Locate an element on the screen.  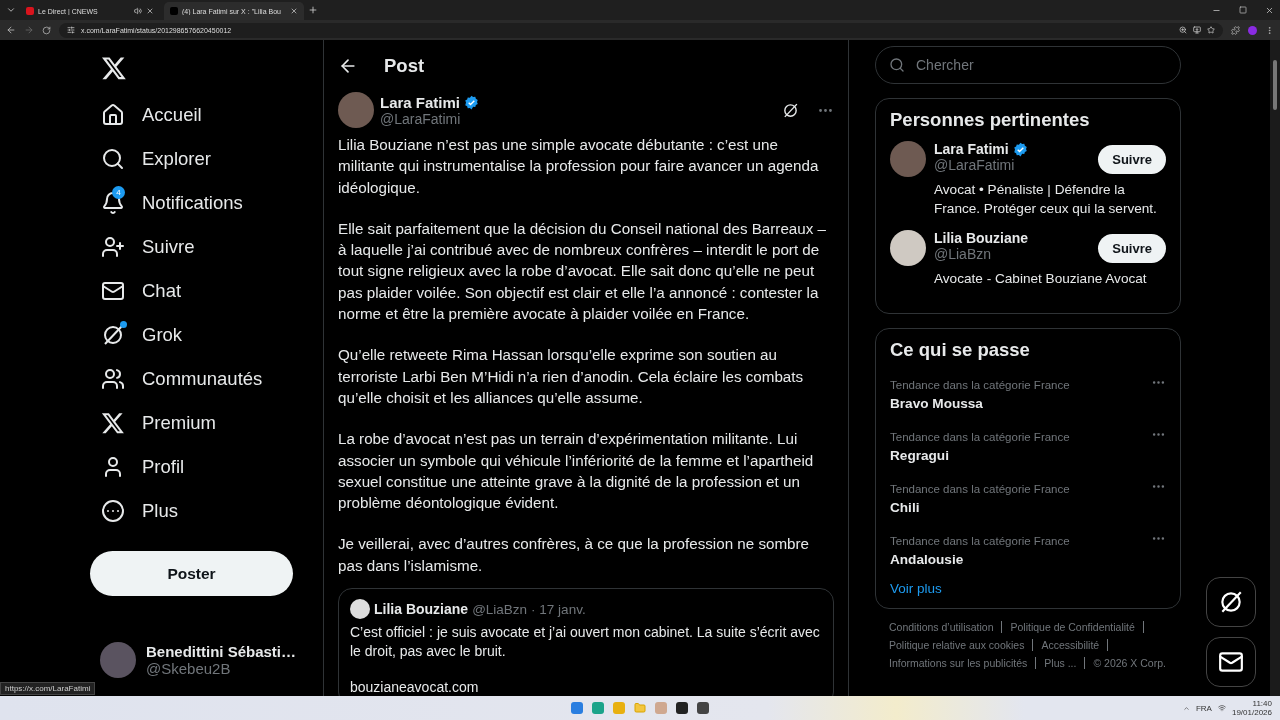
nav-item: 4 Notifications is located at coordinates (191, 203).